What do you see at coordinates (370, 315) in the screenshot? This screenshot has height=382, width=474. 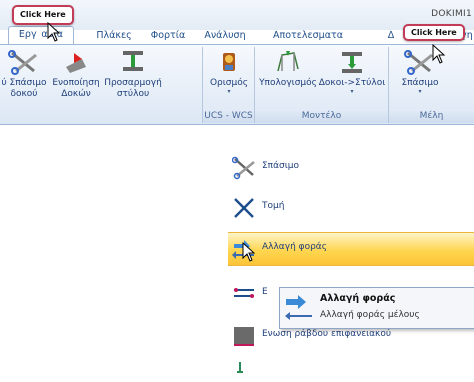 I see `tooltip-subtitle: Αλλαγή φοράς μέλους` at bounding box center [370, 315].